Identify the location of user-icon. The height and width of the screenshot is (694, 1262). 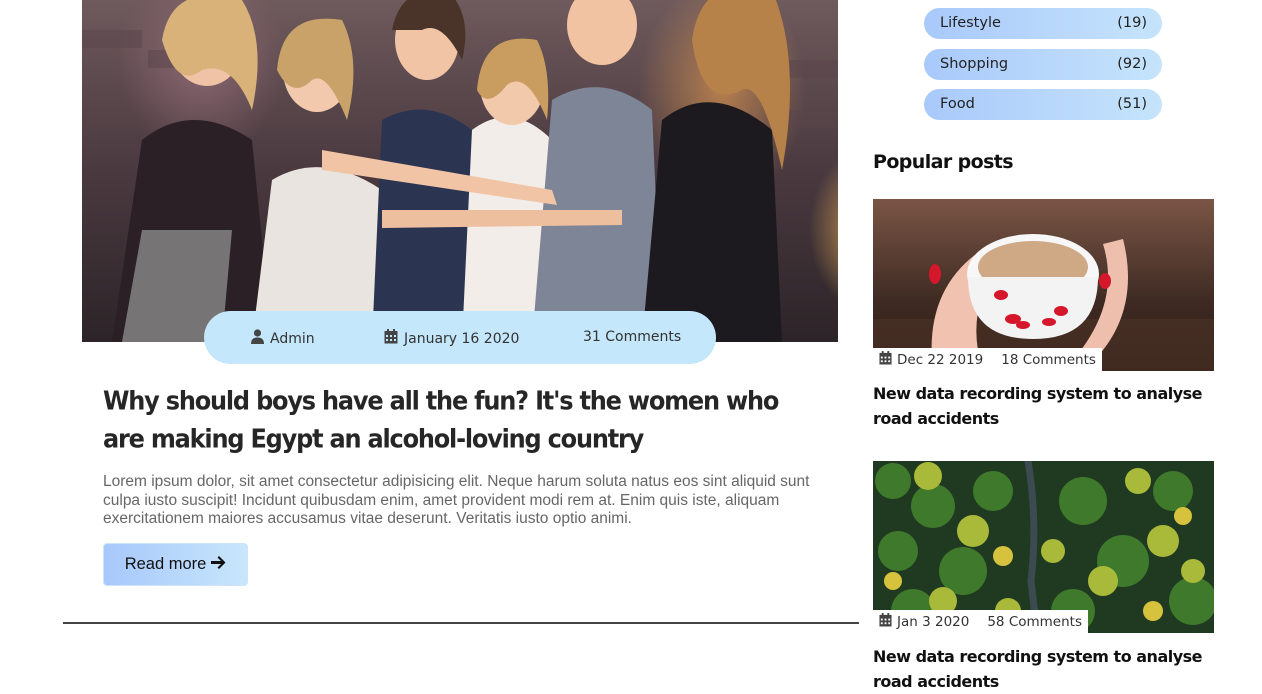
(257, 338).